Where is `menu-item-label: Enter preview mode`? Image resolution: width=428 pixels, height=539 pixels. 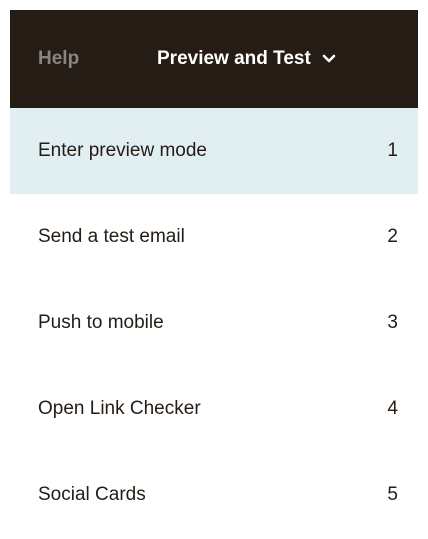
menu-item-label: Enter preview mode is located at coordinates (122, 150).